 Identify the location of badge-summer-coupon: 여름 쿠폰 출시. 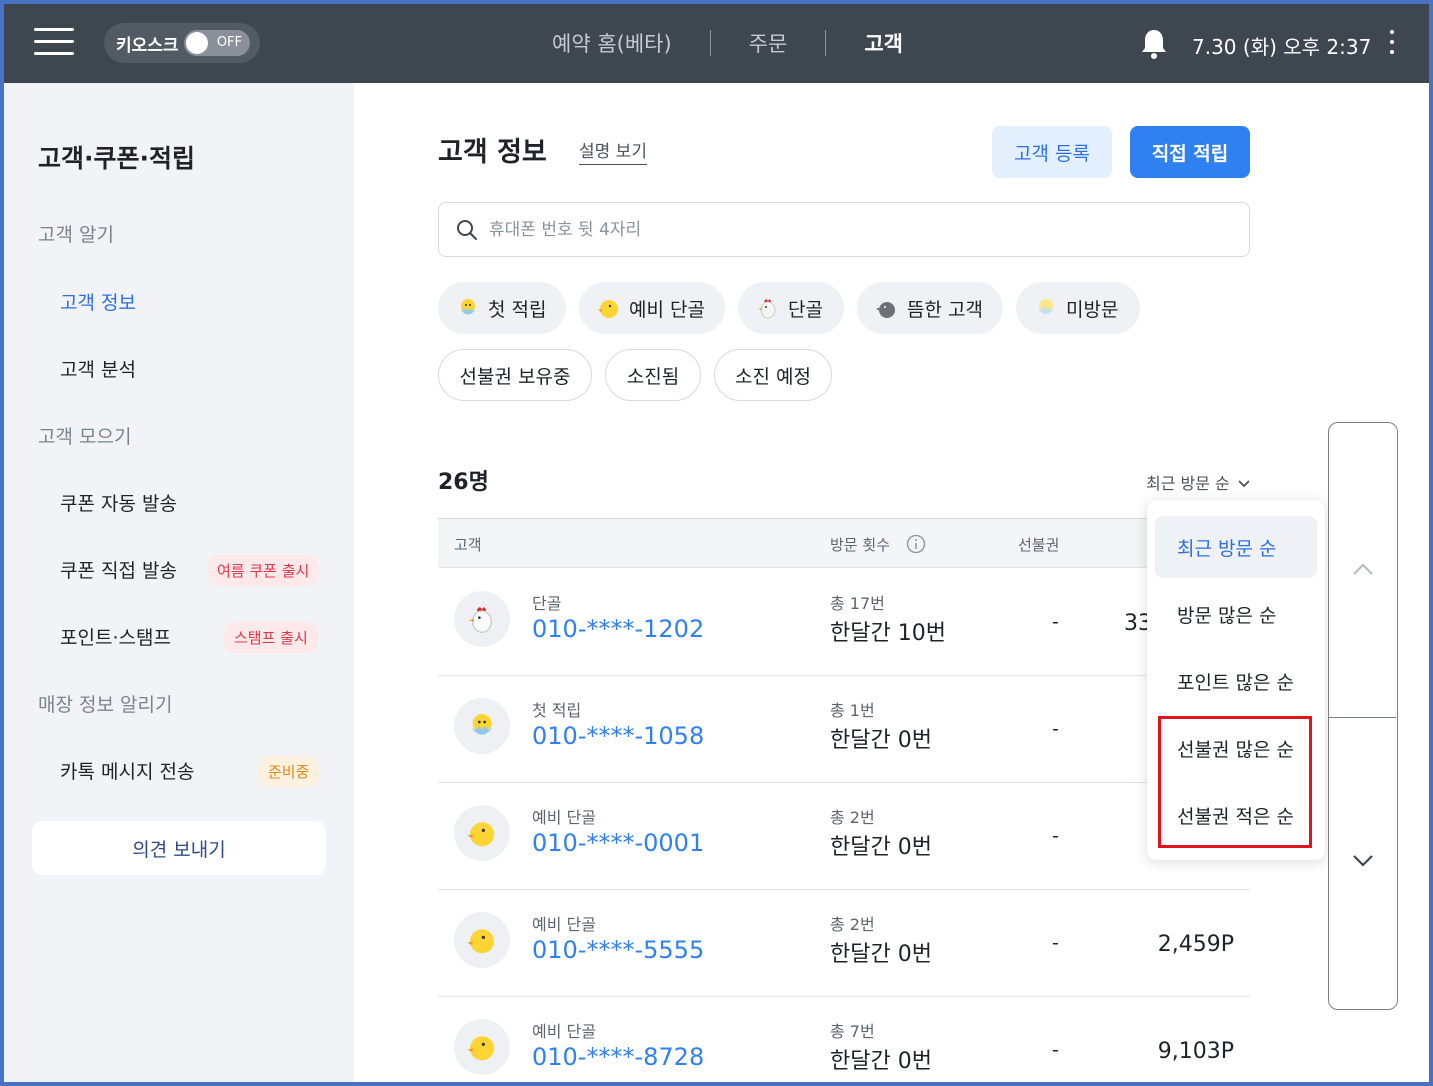
(263, 570).